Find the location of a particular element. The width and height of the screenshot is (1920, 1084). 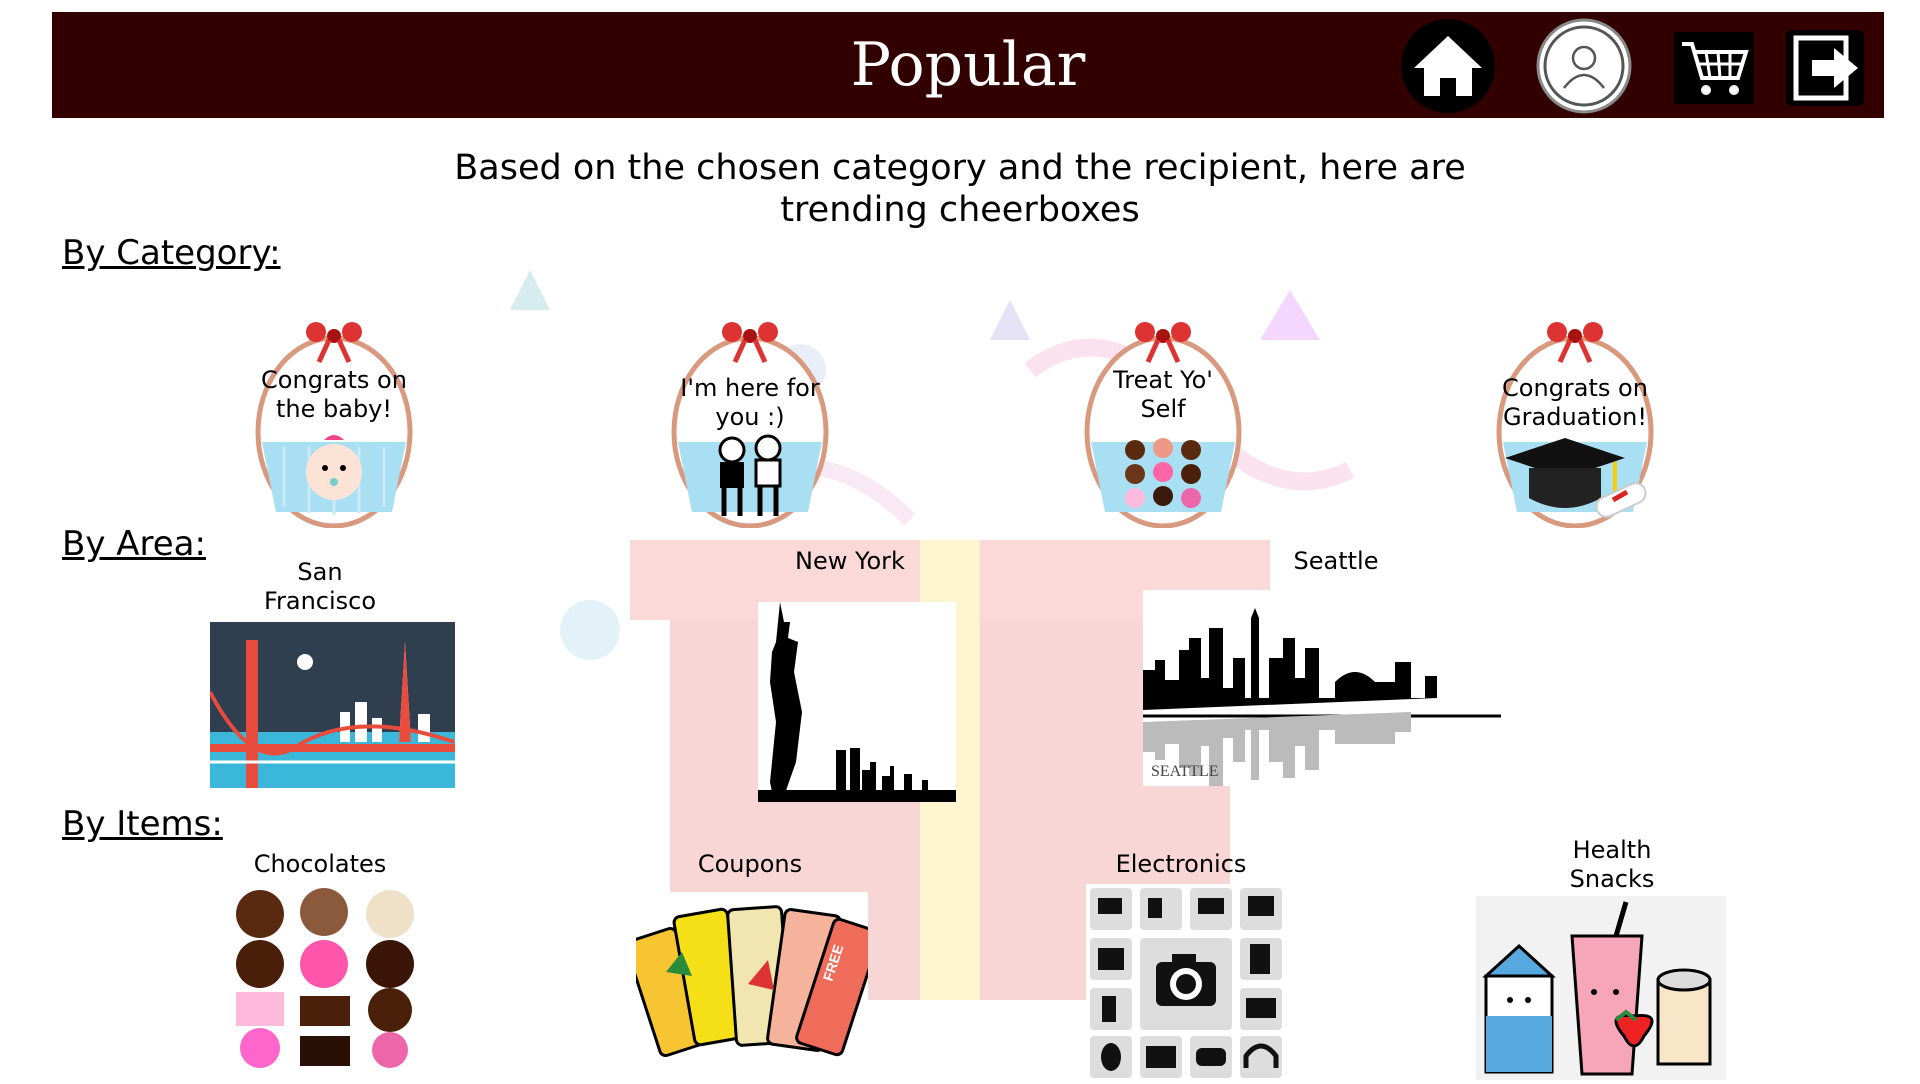

cart-icon is located at coordinates (1714, 68).